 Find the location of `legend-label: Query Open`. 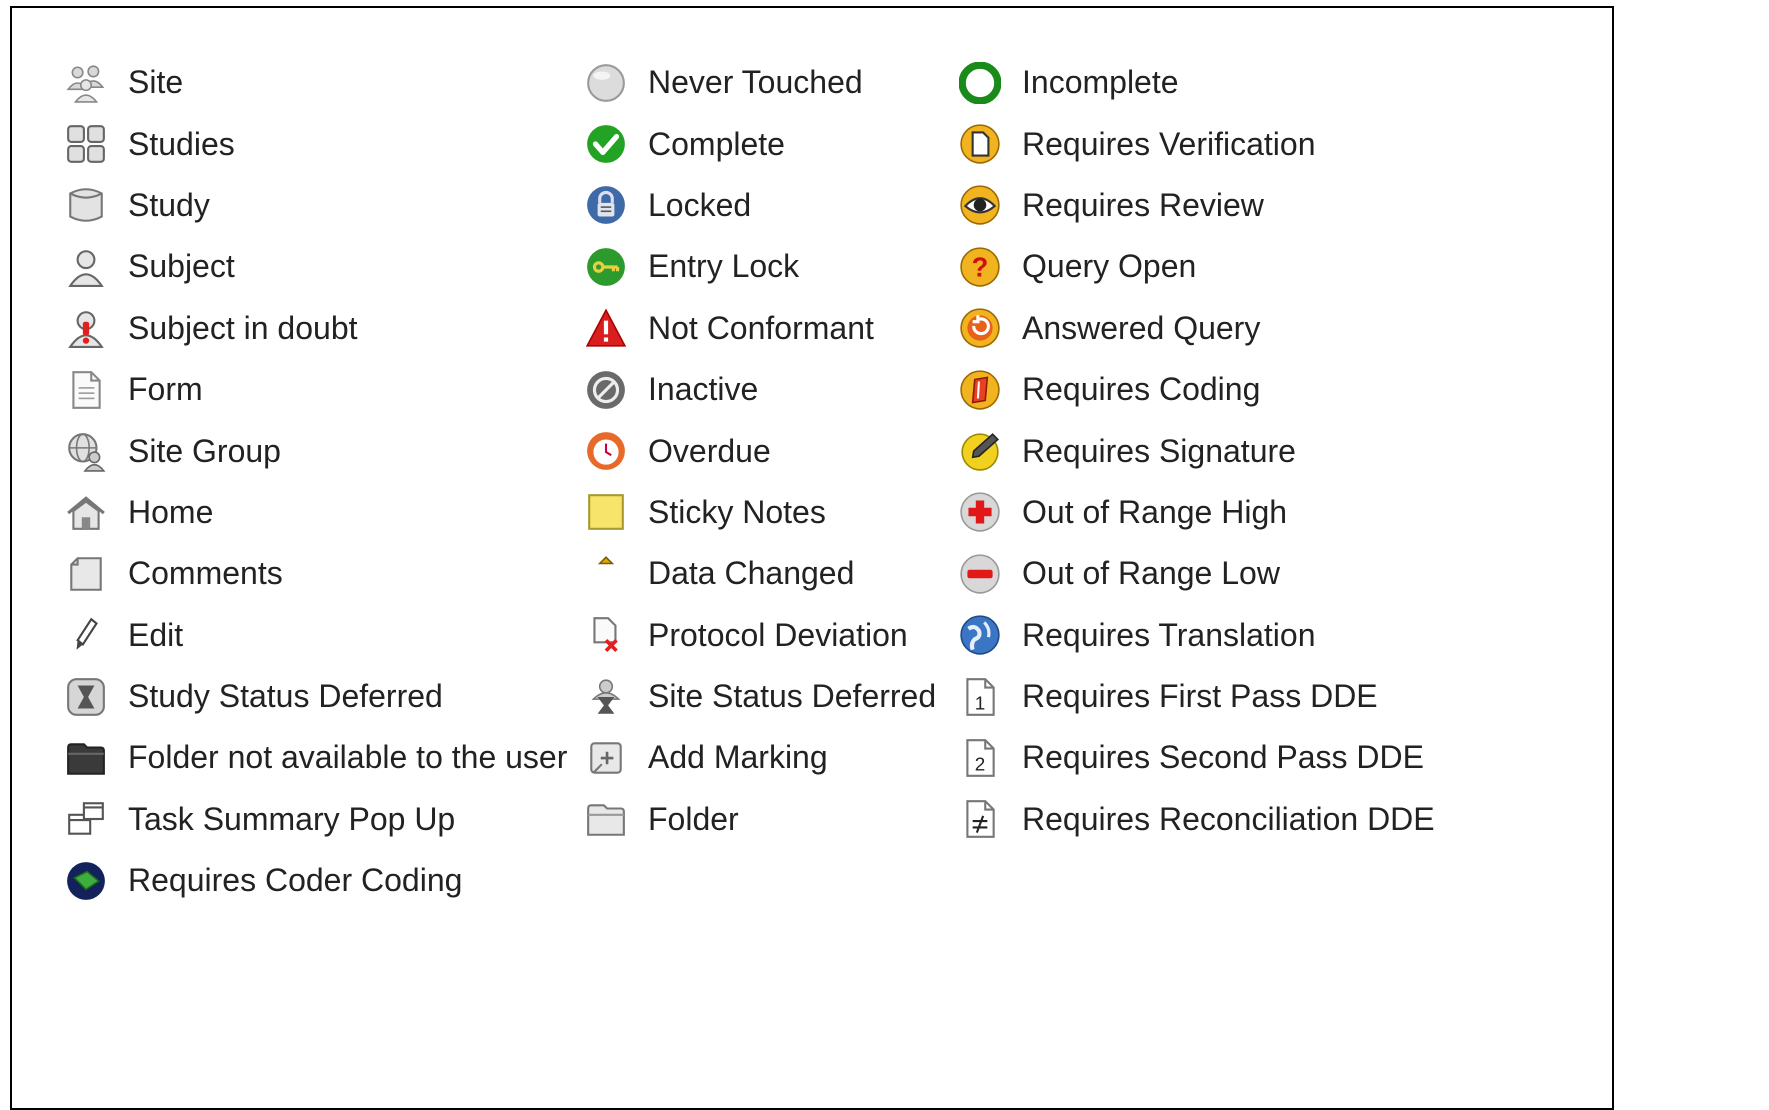

legend-label: Query Open is located at coordinates (1109, 266).